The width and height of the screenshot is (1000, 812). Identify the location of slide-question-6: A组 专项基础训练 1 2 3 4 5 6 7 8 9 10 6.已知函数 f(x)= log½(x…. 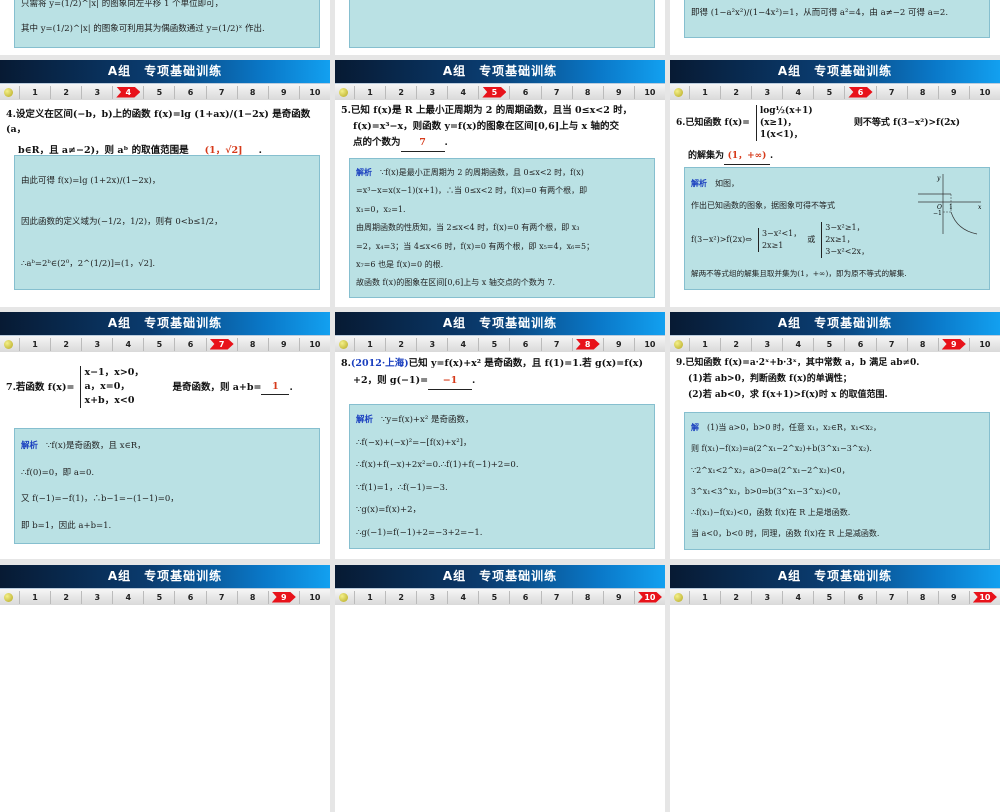
(835, 183).